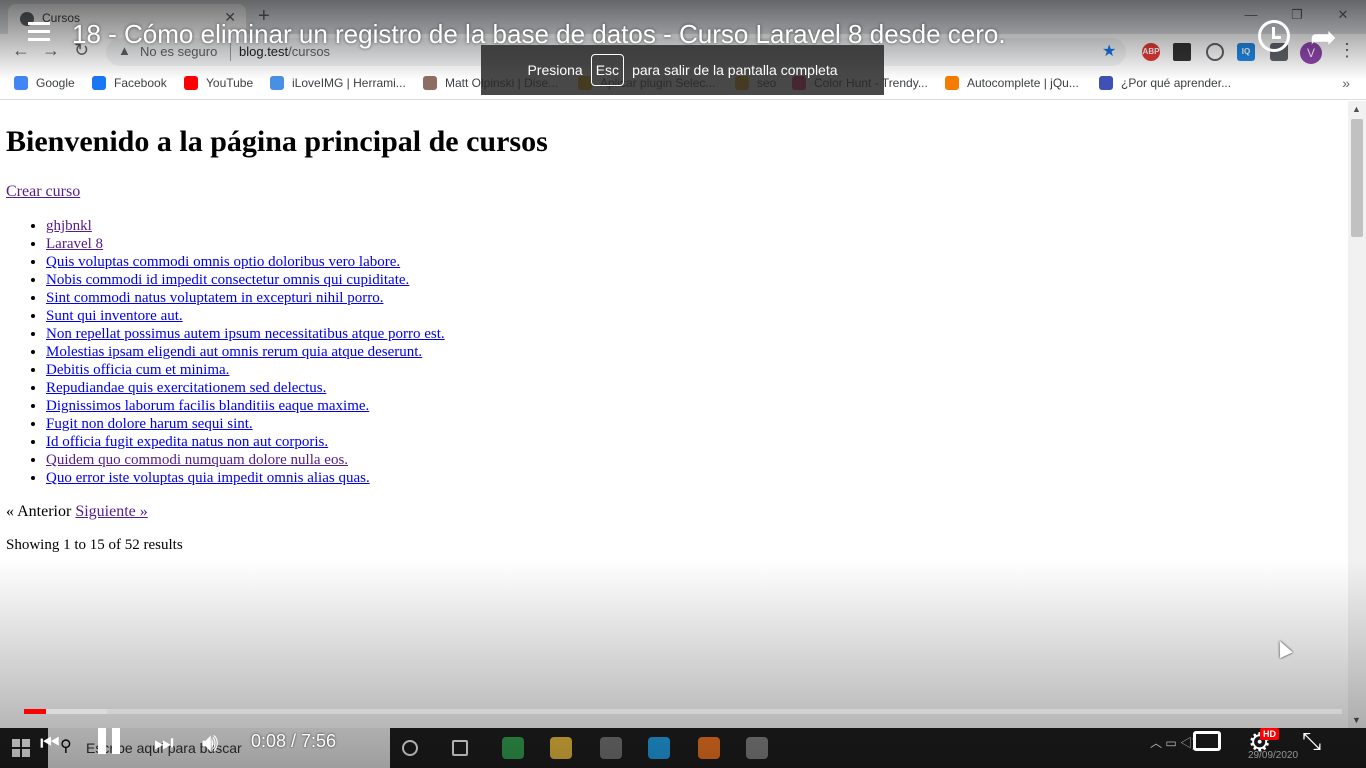  I want to click on google-icon, so click(21, 83).